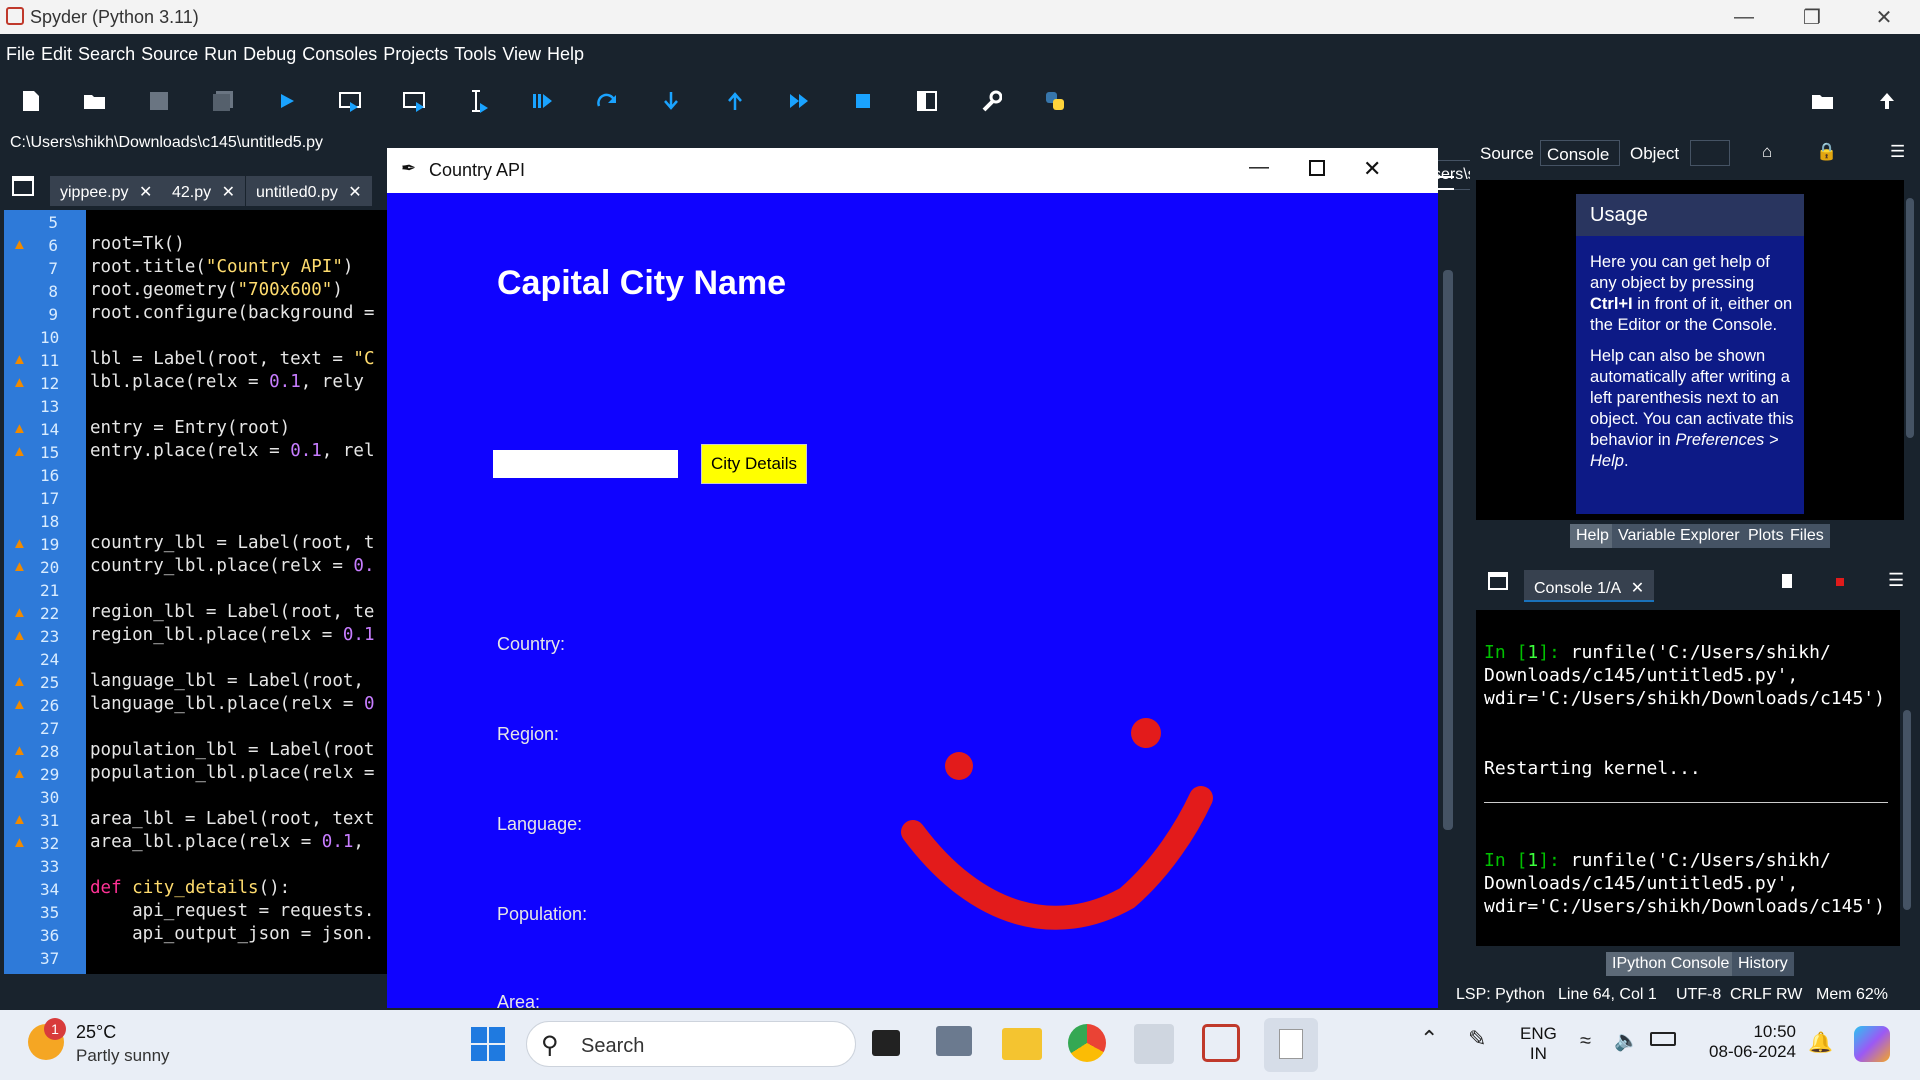 This screenshot has height=1080, width=1920. I want to click on debug-step-into-icon, so click(671, 101).